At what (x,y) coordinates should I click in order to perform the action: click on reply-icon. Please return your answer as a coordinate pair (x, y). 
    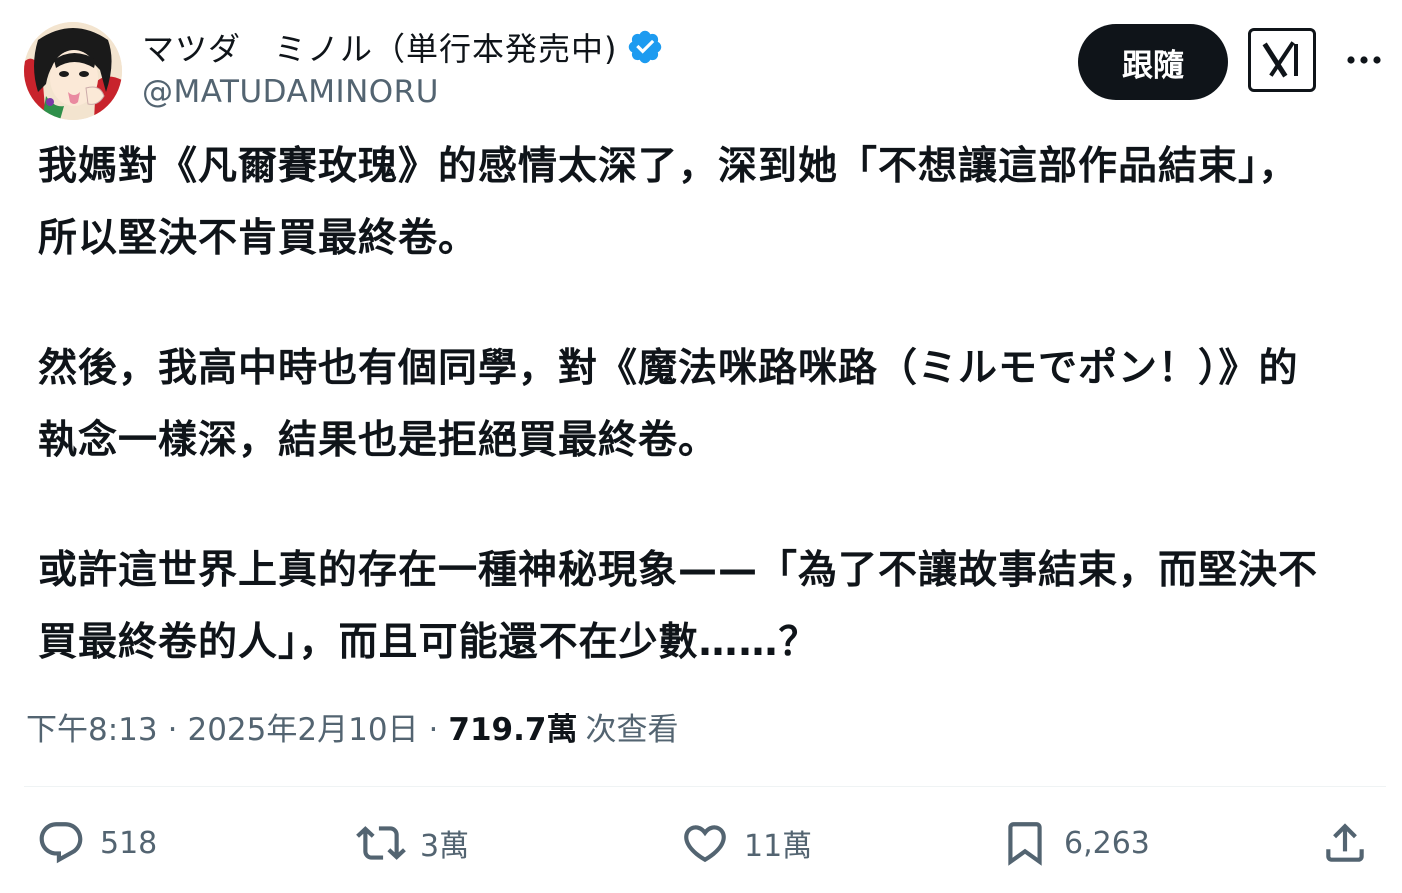
    Looking at the image, I should click on (61, 843).